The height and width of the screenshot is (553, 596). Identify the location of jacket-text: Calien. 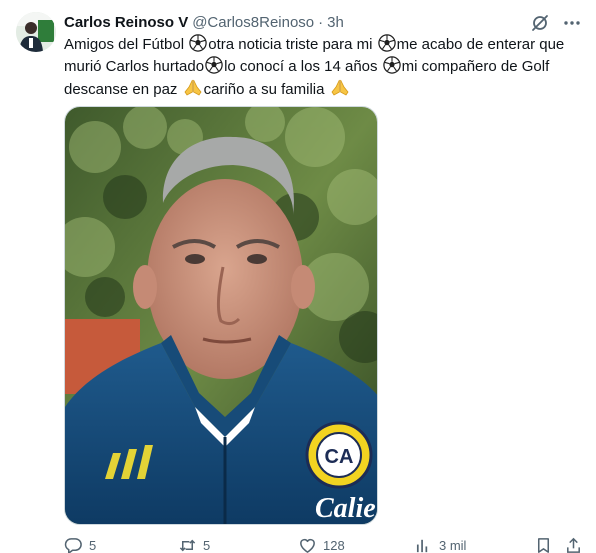
(346, 508).